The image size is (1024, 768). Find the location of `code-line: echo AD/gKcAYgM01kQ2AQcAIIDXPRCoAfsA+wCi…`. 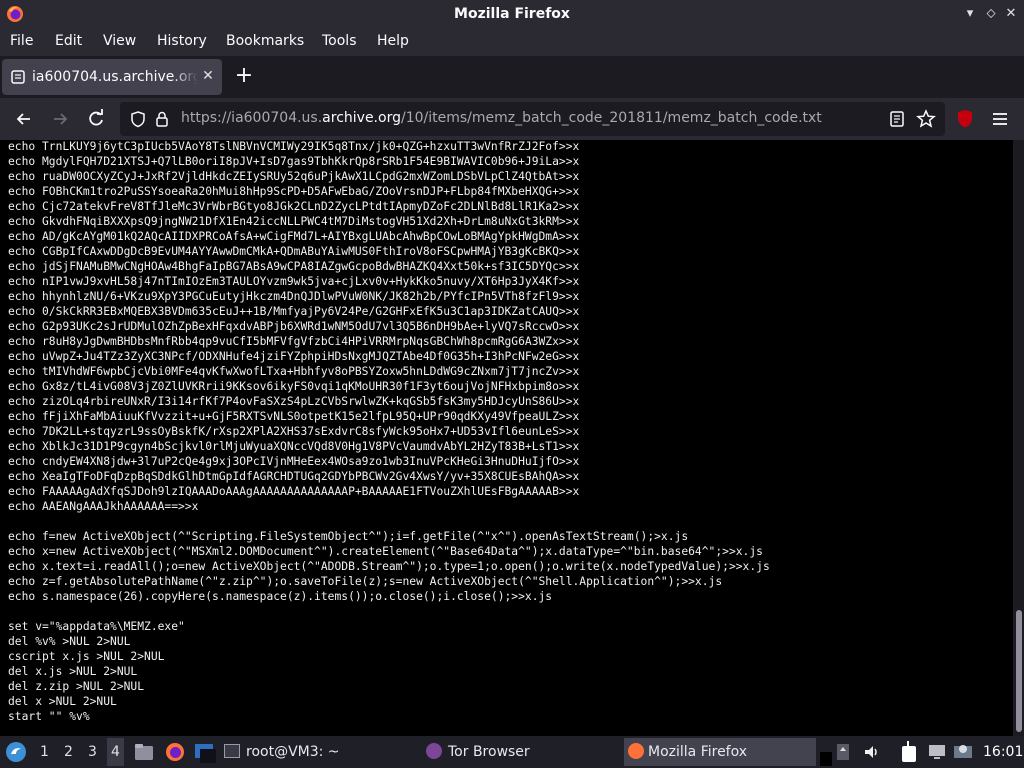

code-line: echo AD/gKcAYgM01kQ2AQcAIIDXPRCoAfsA+wCi… is located at coordinates (294, 236).